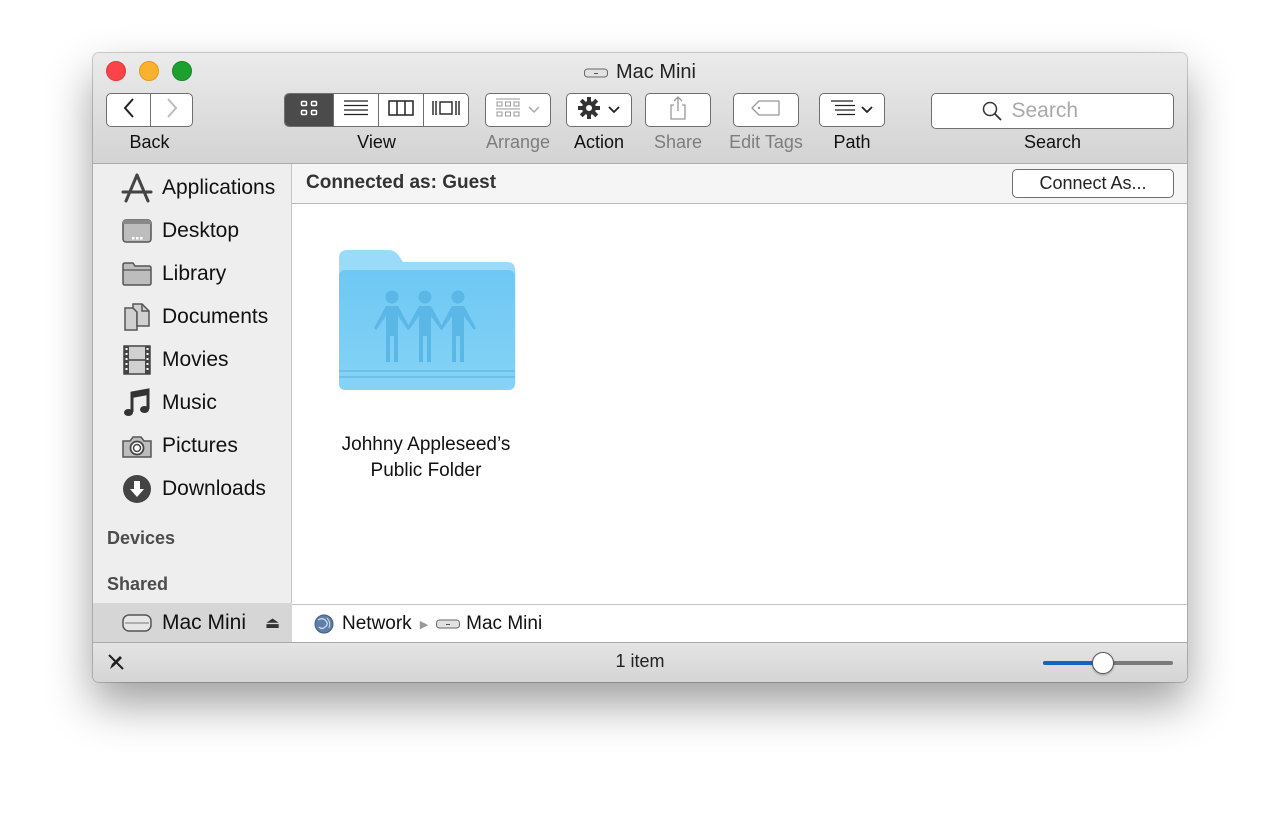 The height and width of the screenshot is (815, 1280). I want to click on view-segmented-control, so click(376, 110).